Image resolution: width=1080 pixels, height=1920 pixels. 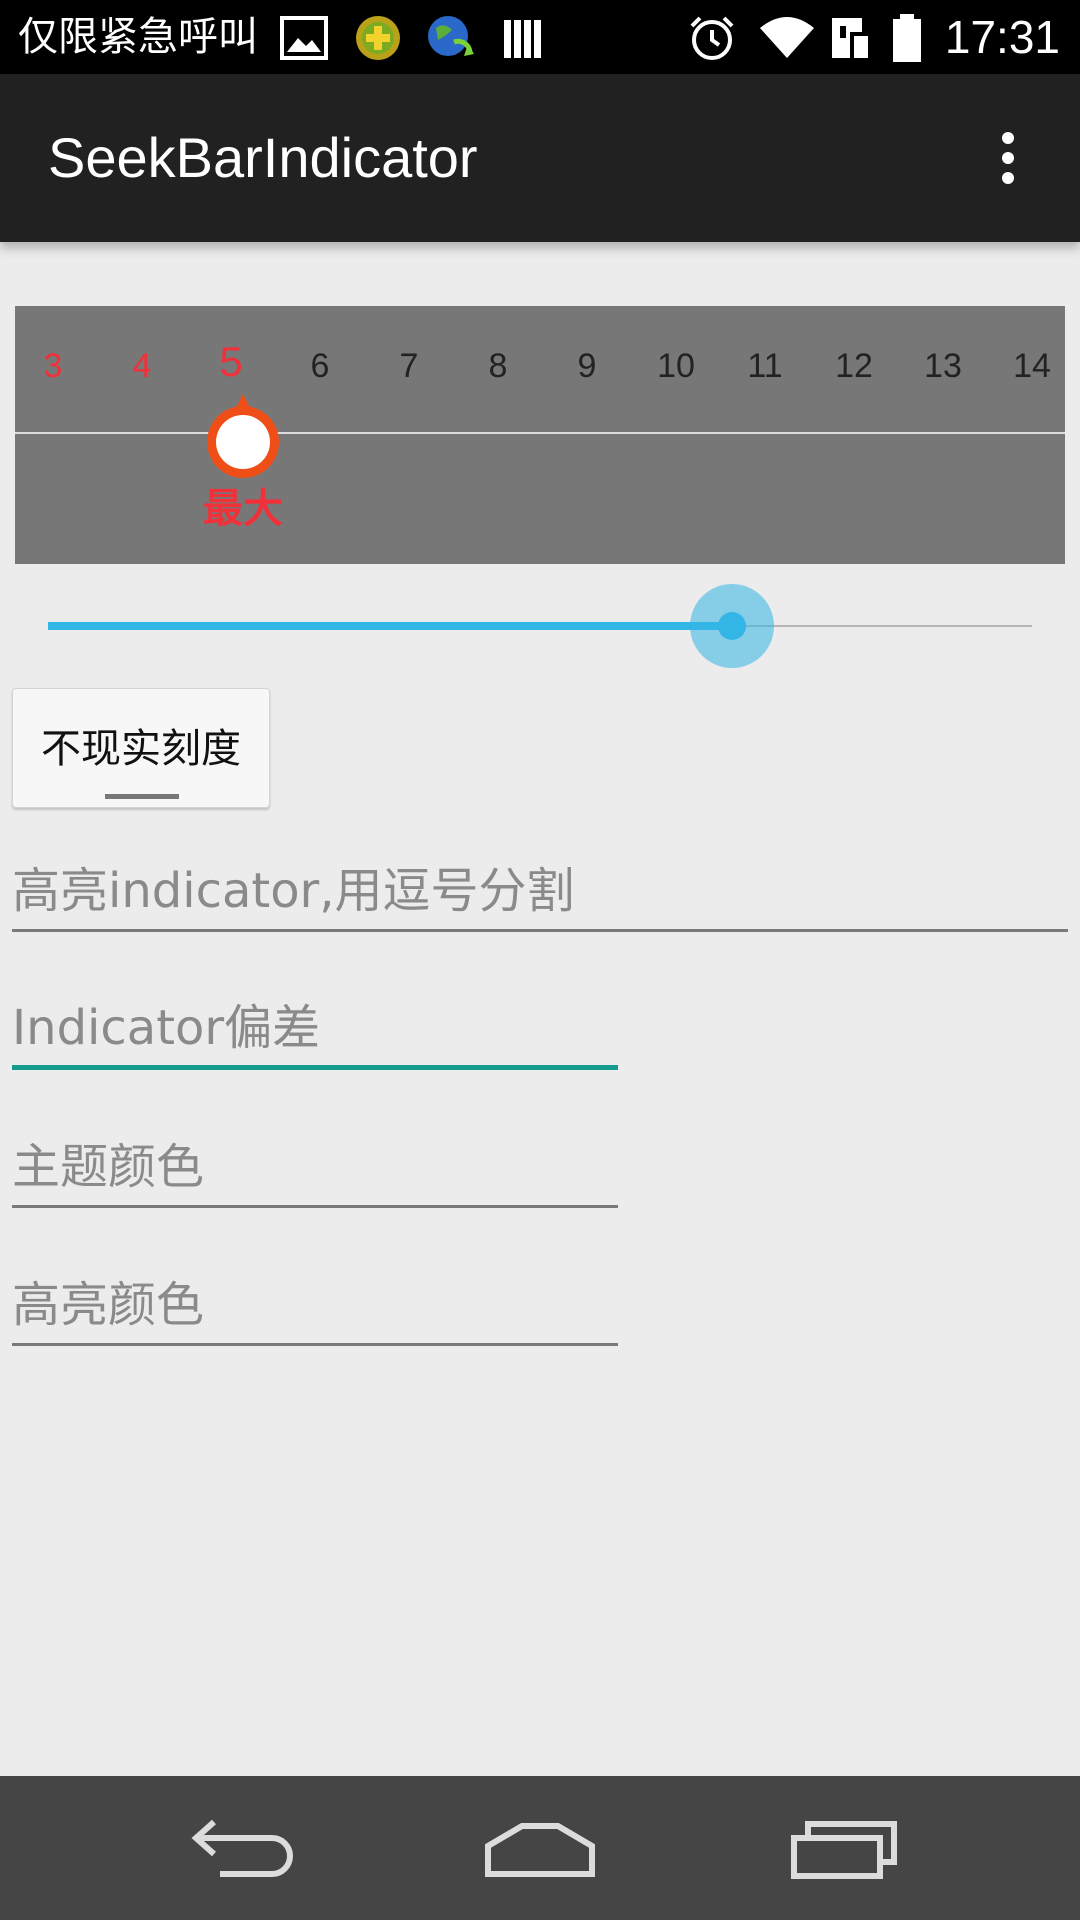 What do you see at coordinates (243, 509) in the screenshot?
I see `marker-label: 最大` at bounding box center [243, 509].